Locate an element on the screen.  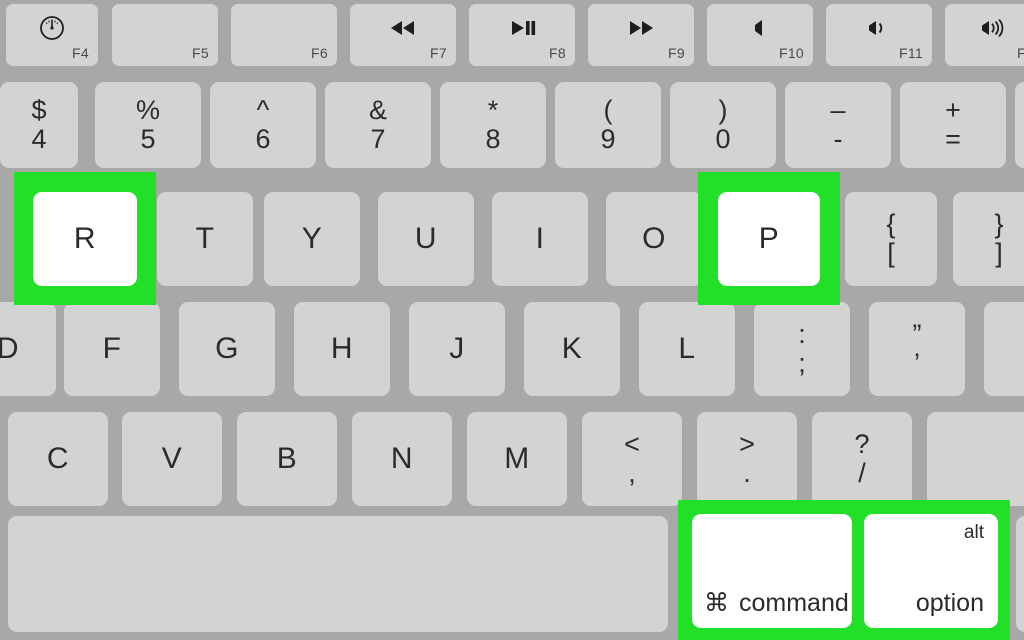
key-h-label: H is located at coordinates (342, 348).